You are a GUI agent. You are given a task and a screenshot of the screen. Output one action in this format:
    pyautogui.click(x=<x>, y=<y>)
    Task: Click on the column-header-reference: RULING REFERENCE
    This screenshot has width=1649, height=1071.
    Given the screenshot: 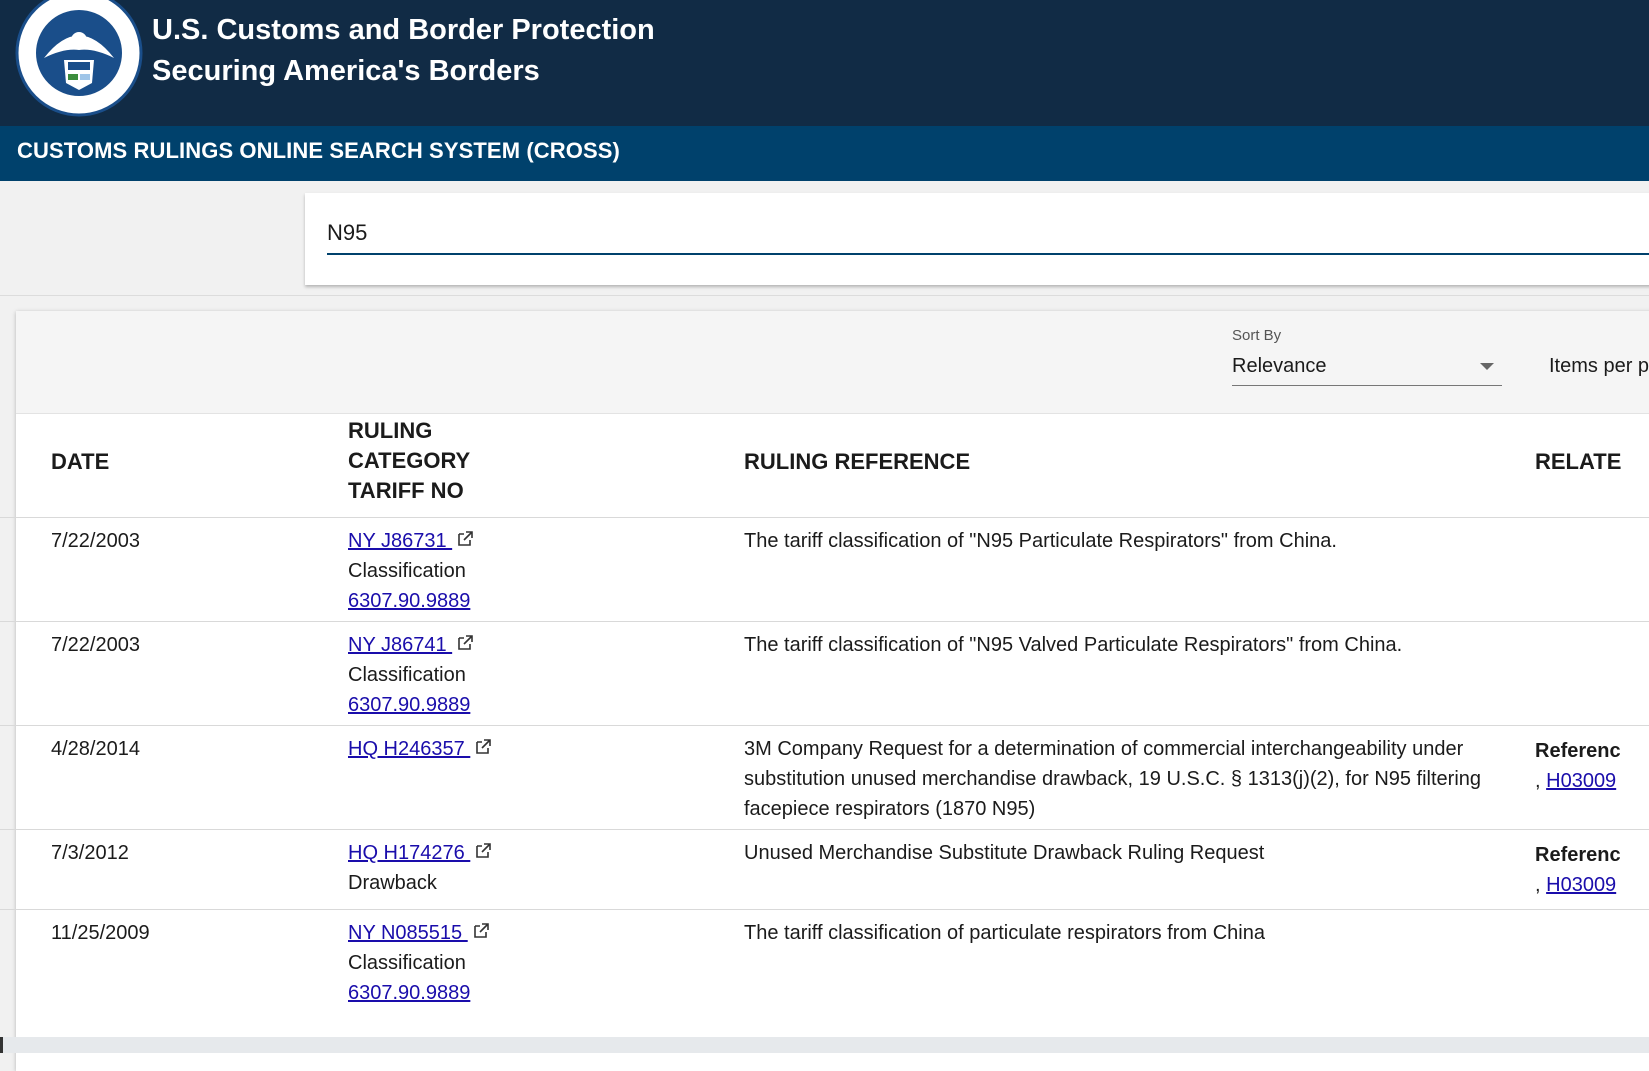 What is the action you would take?
    pyautogui.click(x=857, y=462)
    